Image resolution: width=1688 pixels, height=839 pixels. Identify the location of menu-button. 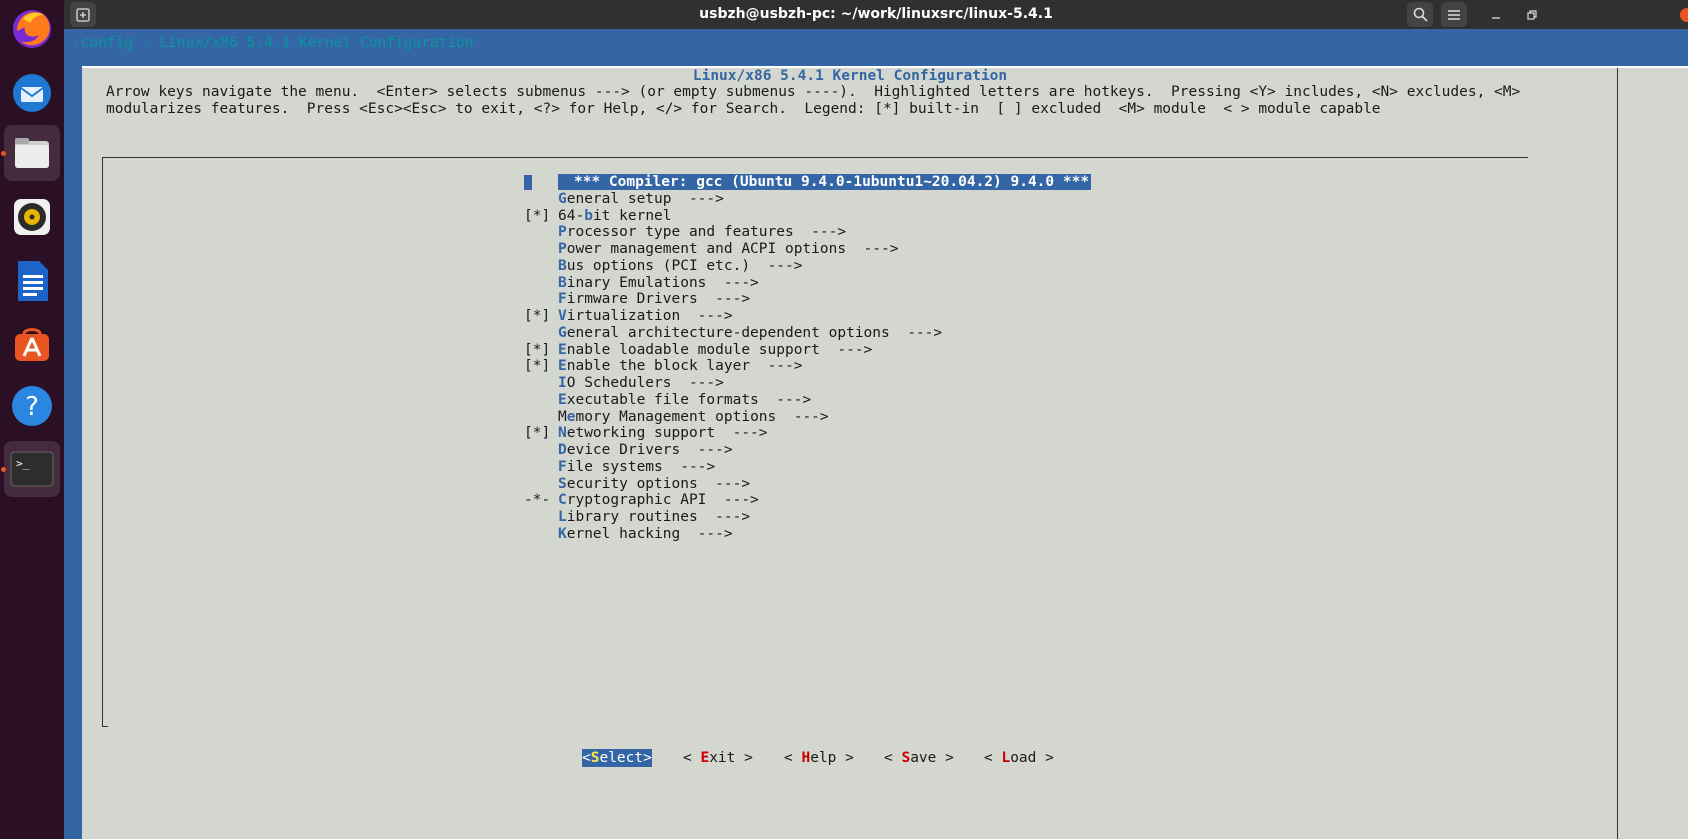
(1454, 14).